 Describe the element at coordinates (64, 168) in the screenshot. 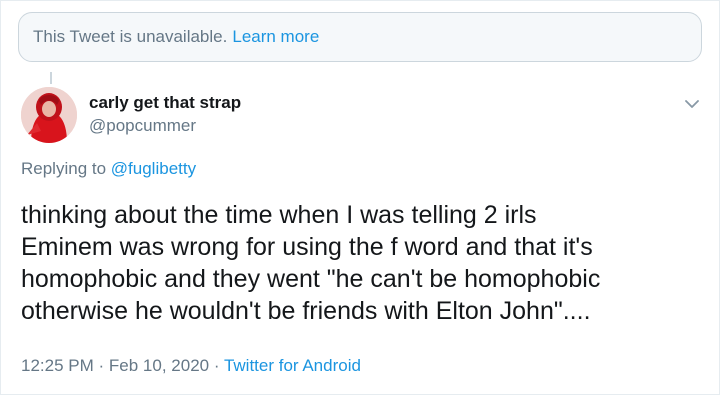

I see `replying-to-label: Replying to` at that location.